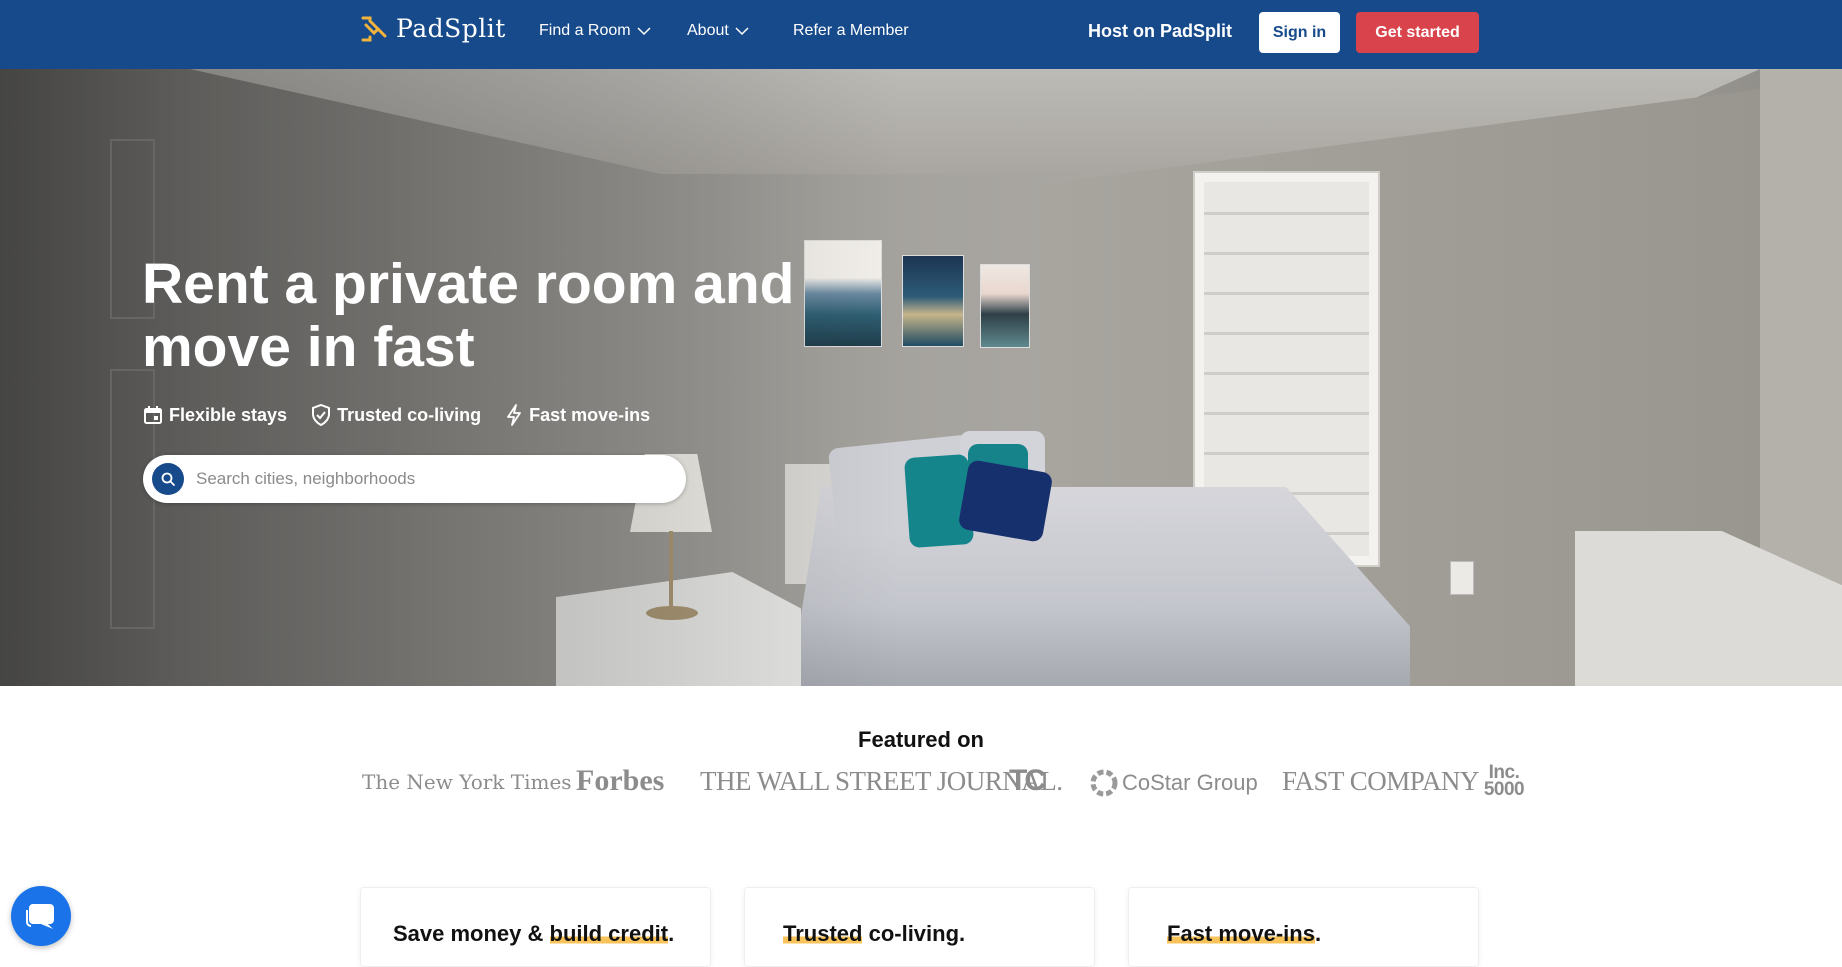  I want to click on benefit-card-trusted: Trusted co-living., so click(919, 927).